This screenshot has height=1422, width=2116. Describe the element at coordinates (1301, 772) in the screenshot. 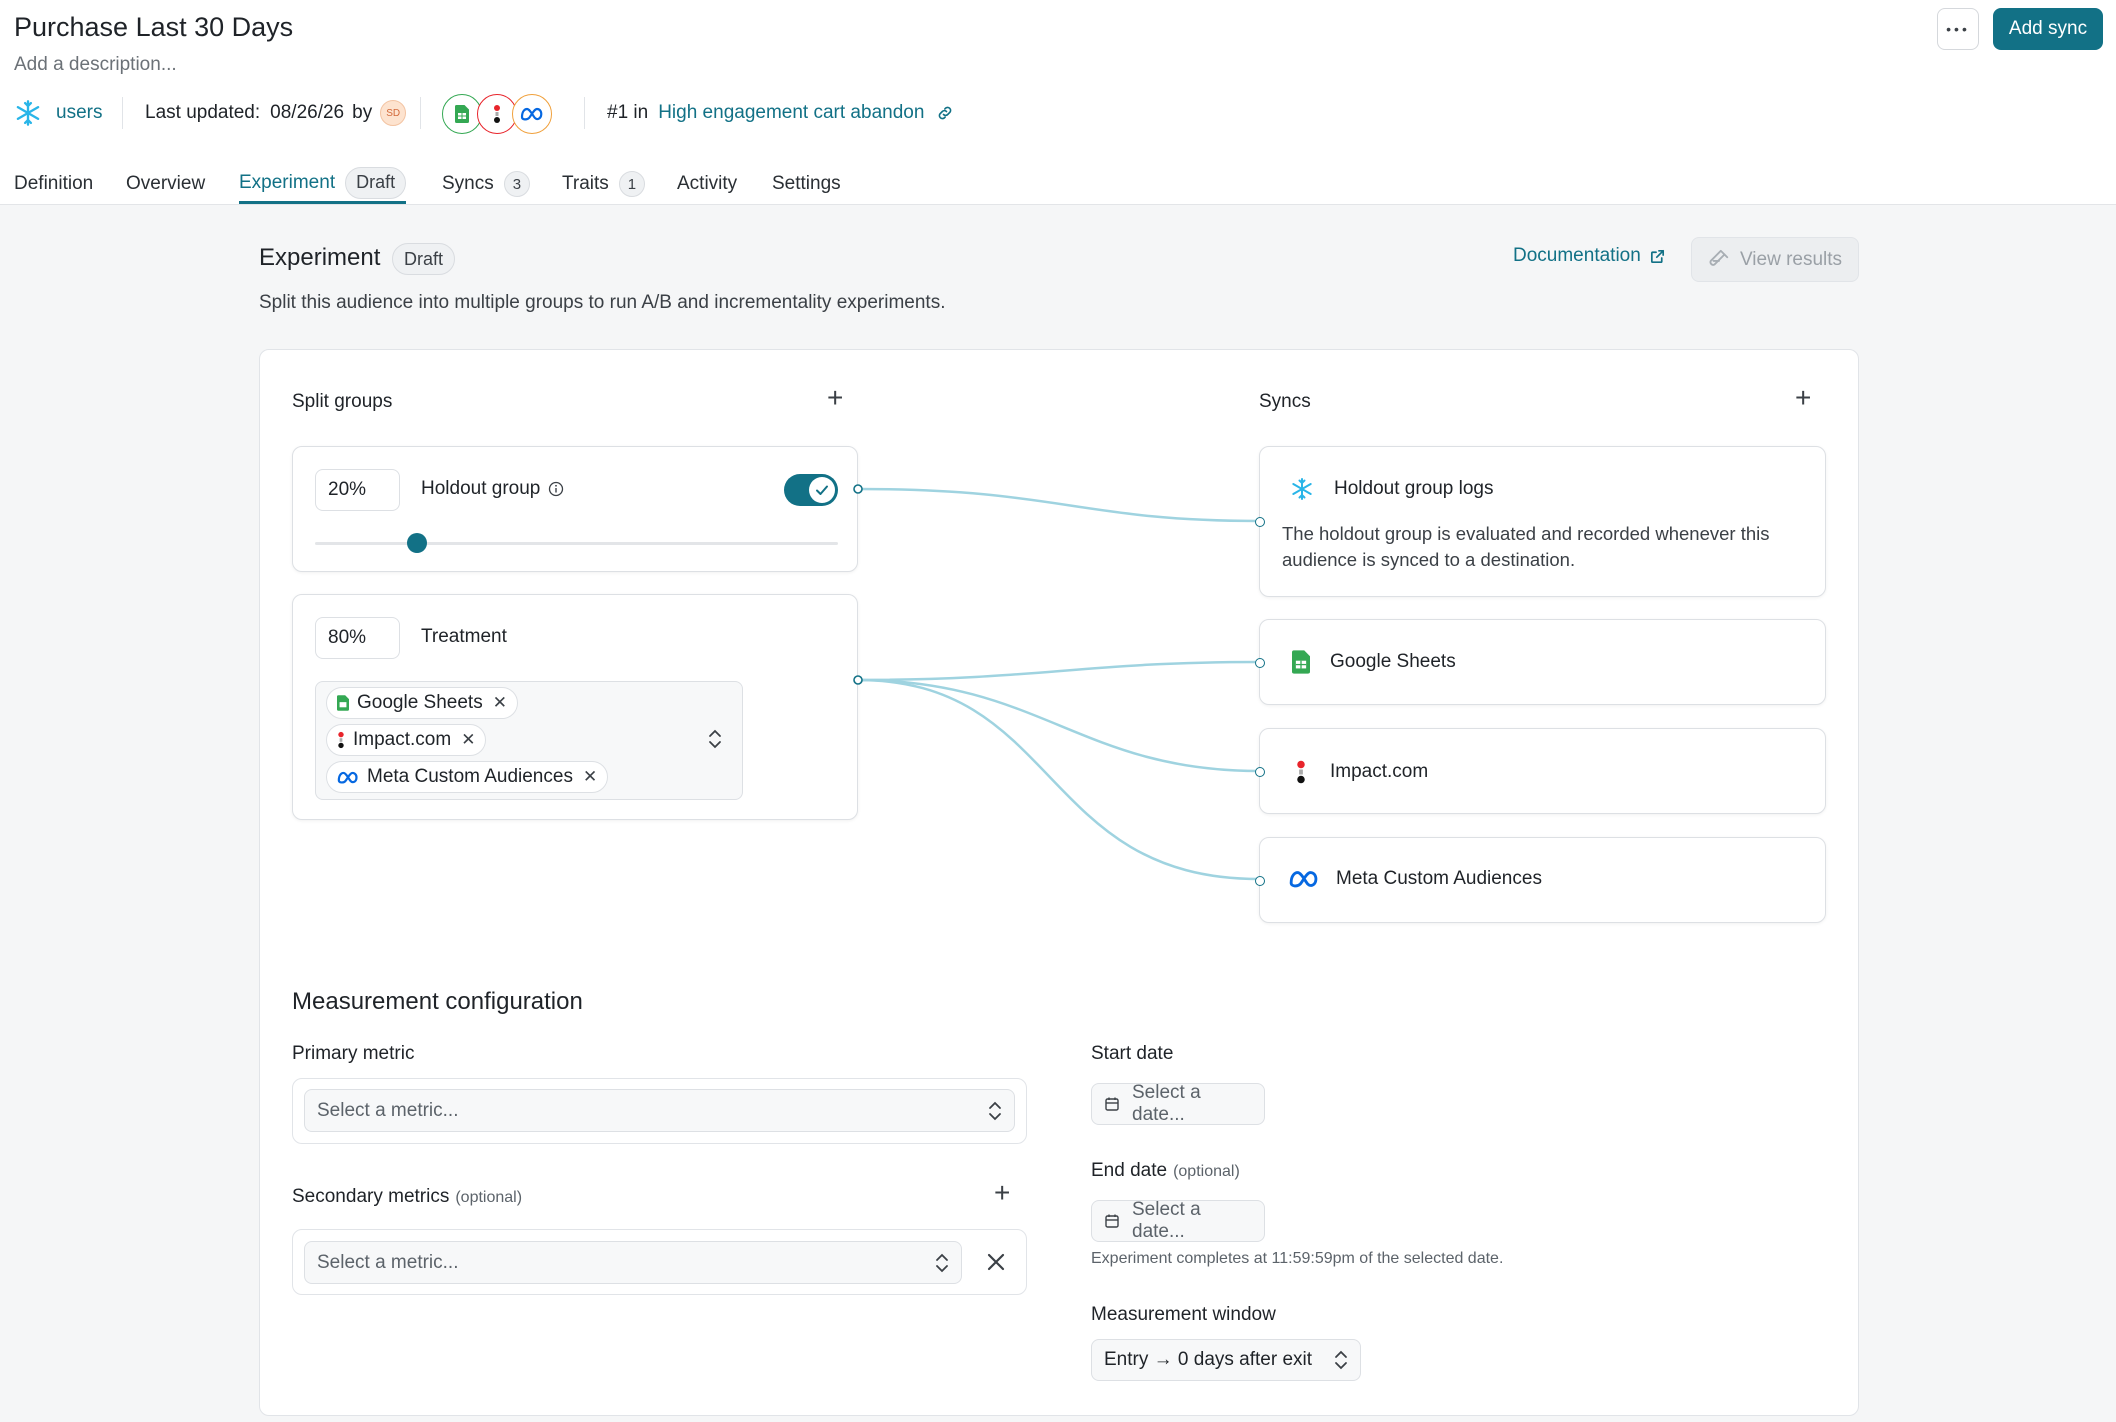

I see `impact-icon` at that location.